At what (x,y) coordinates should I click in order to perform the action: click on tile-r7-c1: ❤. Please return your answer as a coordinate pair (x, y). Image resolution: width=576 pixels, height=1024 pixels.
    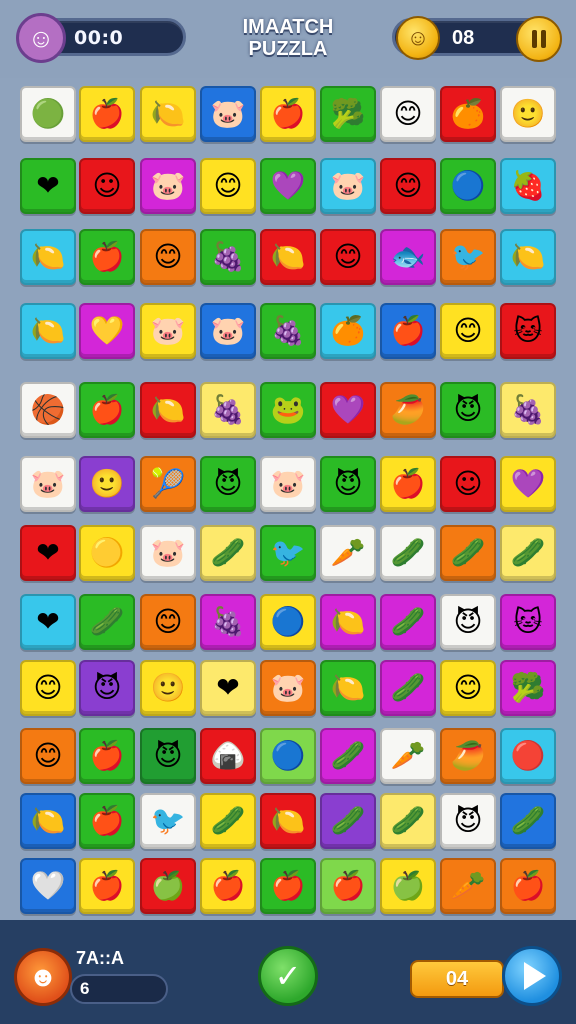
    Looking at the image, I should click on (48, 553).